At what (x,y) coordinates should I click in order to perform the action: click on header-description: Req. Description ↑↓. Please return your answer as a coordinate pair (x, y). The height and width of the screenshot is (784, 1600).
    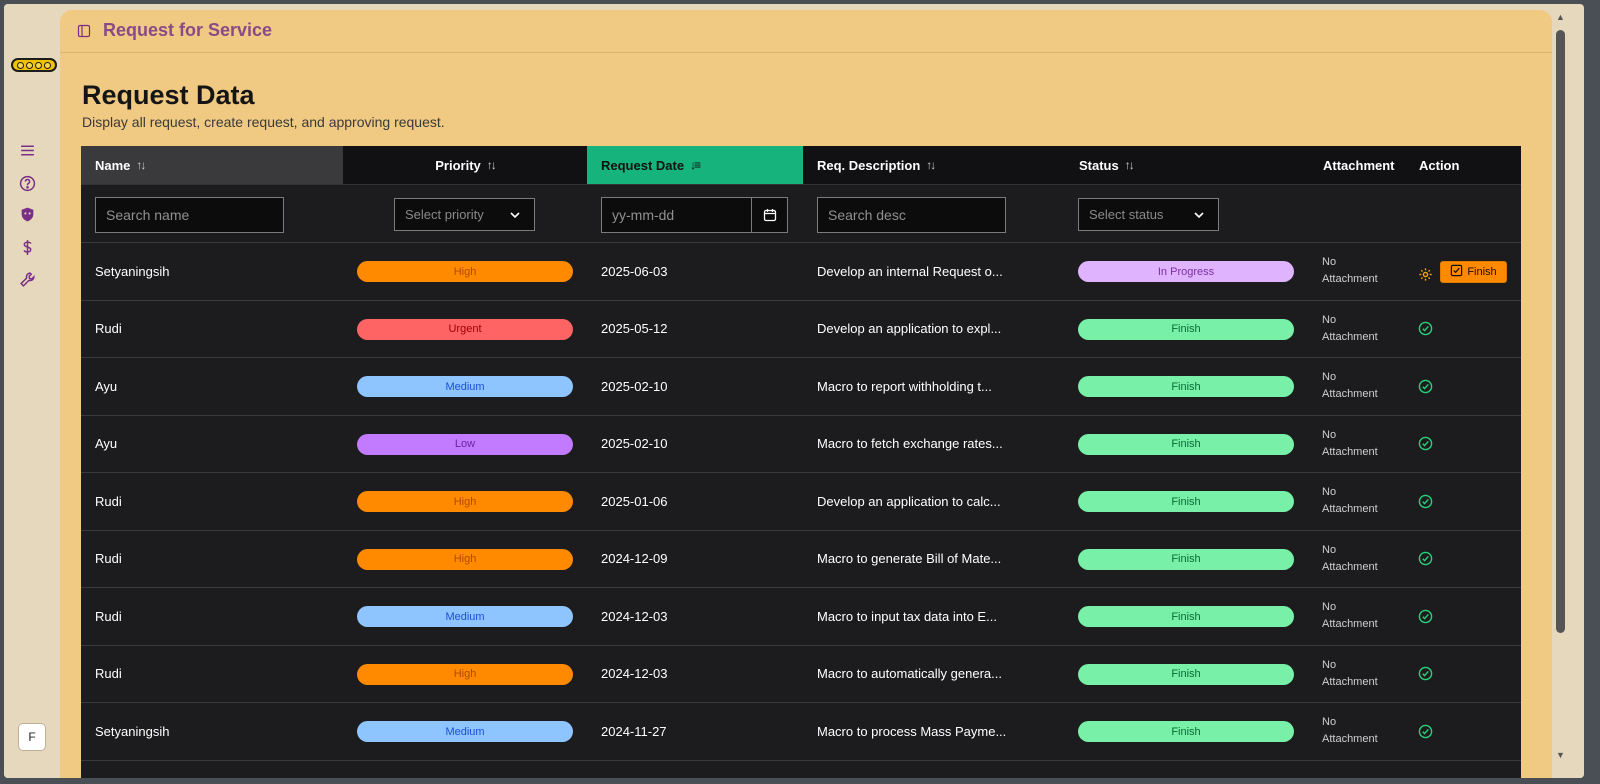
    Looking at the image, I should click on (934, 165).